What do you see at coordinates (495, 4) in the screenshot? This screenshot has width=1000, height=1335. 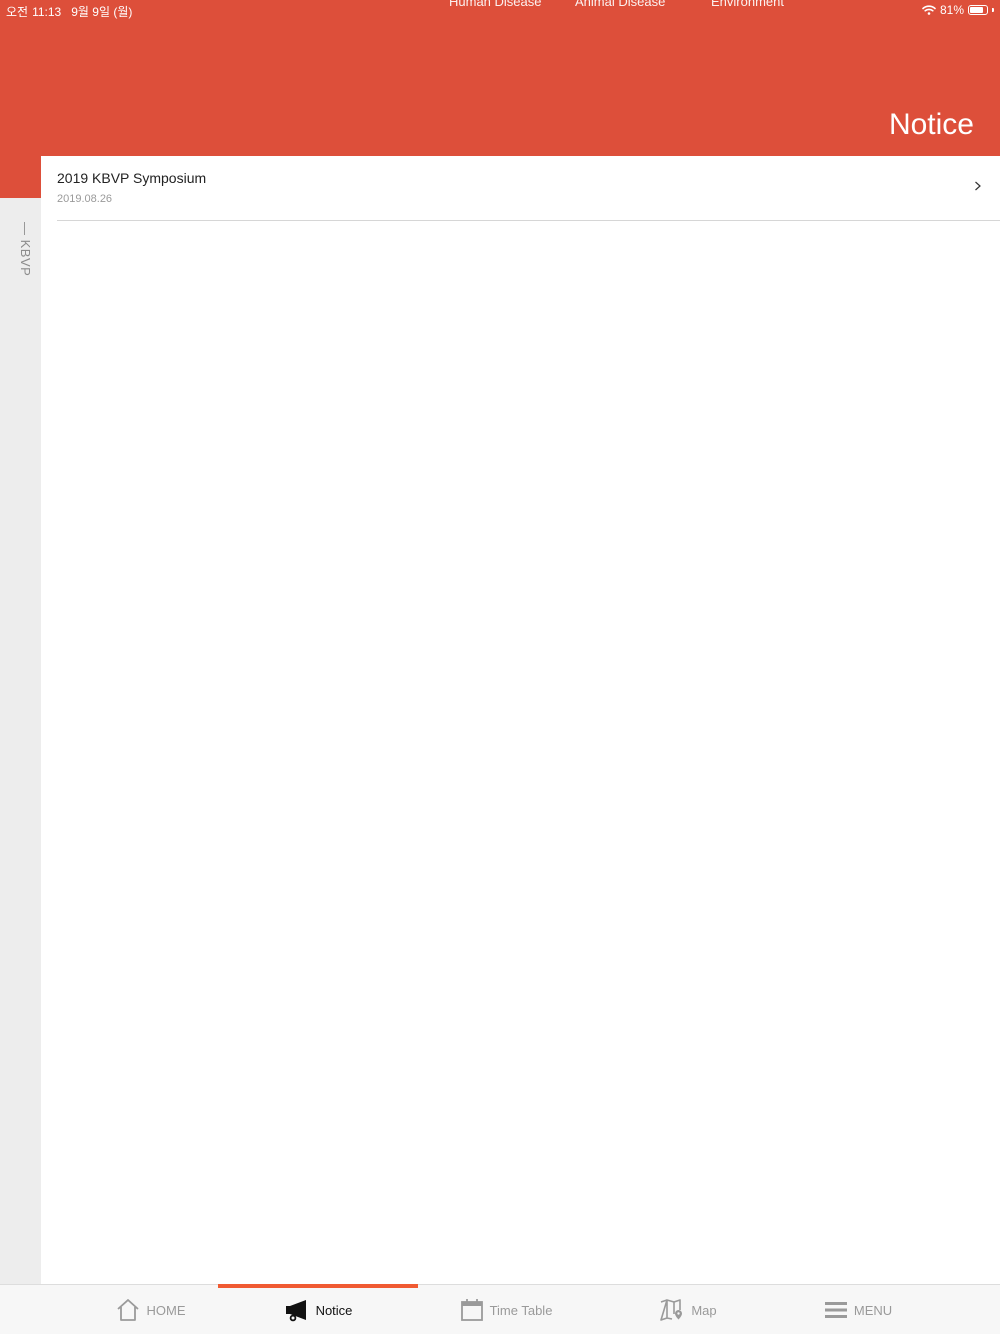 I see `top-nav-human-disease: Human Disease` at bounding box center [495, 4].